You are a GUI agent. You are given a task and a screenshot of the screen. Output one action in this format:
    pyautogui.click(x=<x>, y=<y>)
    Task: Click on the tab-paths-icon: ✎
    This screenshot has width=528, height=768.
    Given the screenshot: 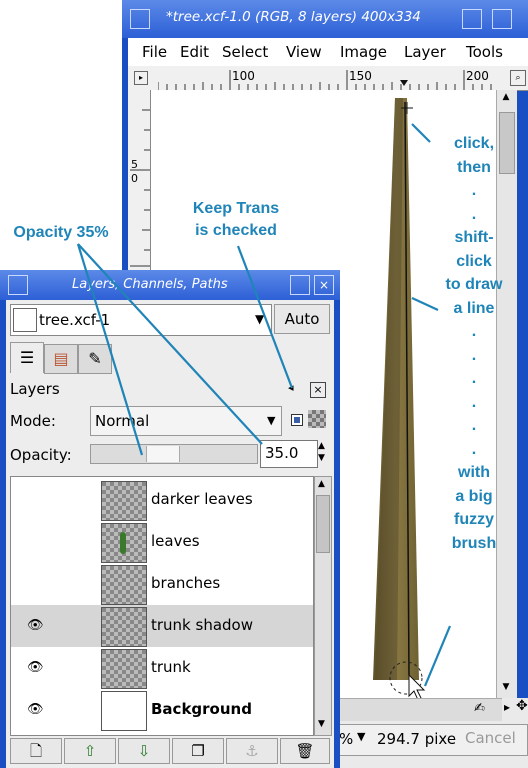 What is the action you would take?
    pyautogui.click(x=95, y=359)
    